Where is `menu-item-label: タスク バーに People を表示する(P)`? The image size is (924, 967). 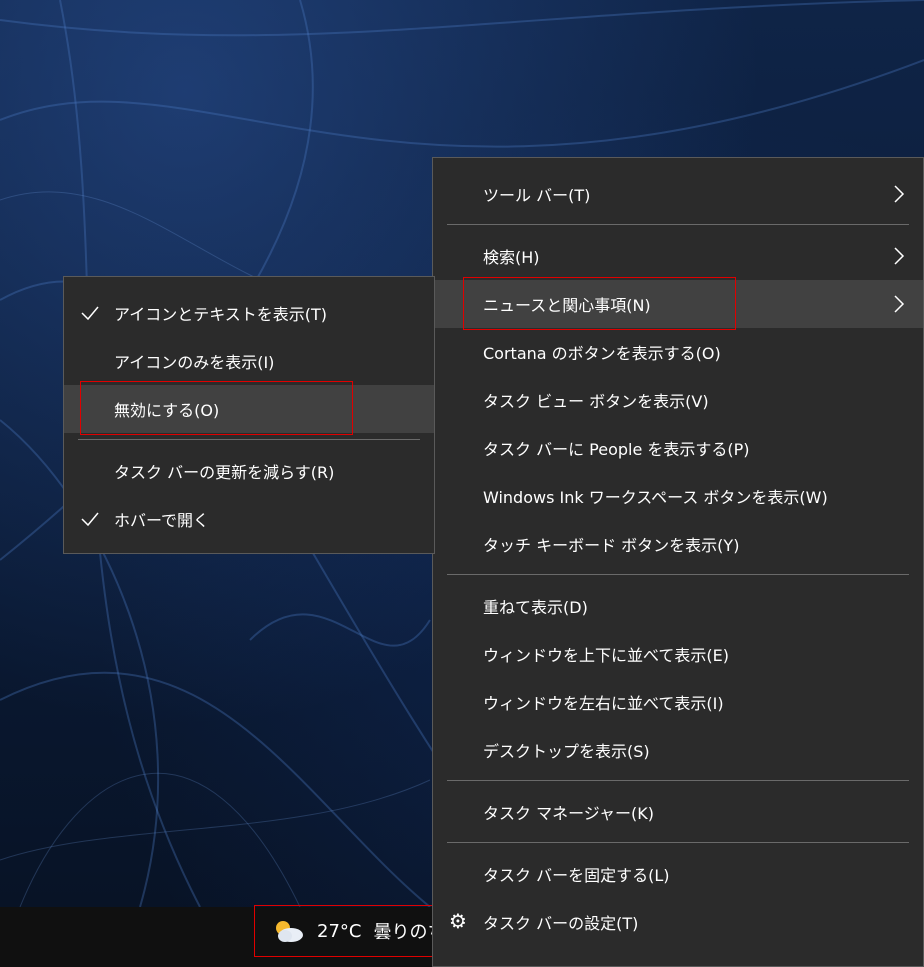
menu-item-label: タスク バーに People を表示する(P) is located at coordinates (616, 449).